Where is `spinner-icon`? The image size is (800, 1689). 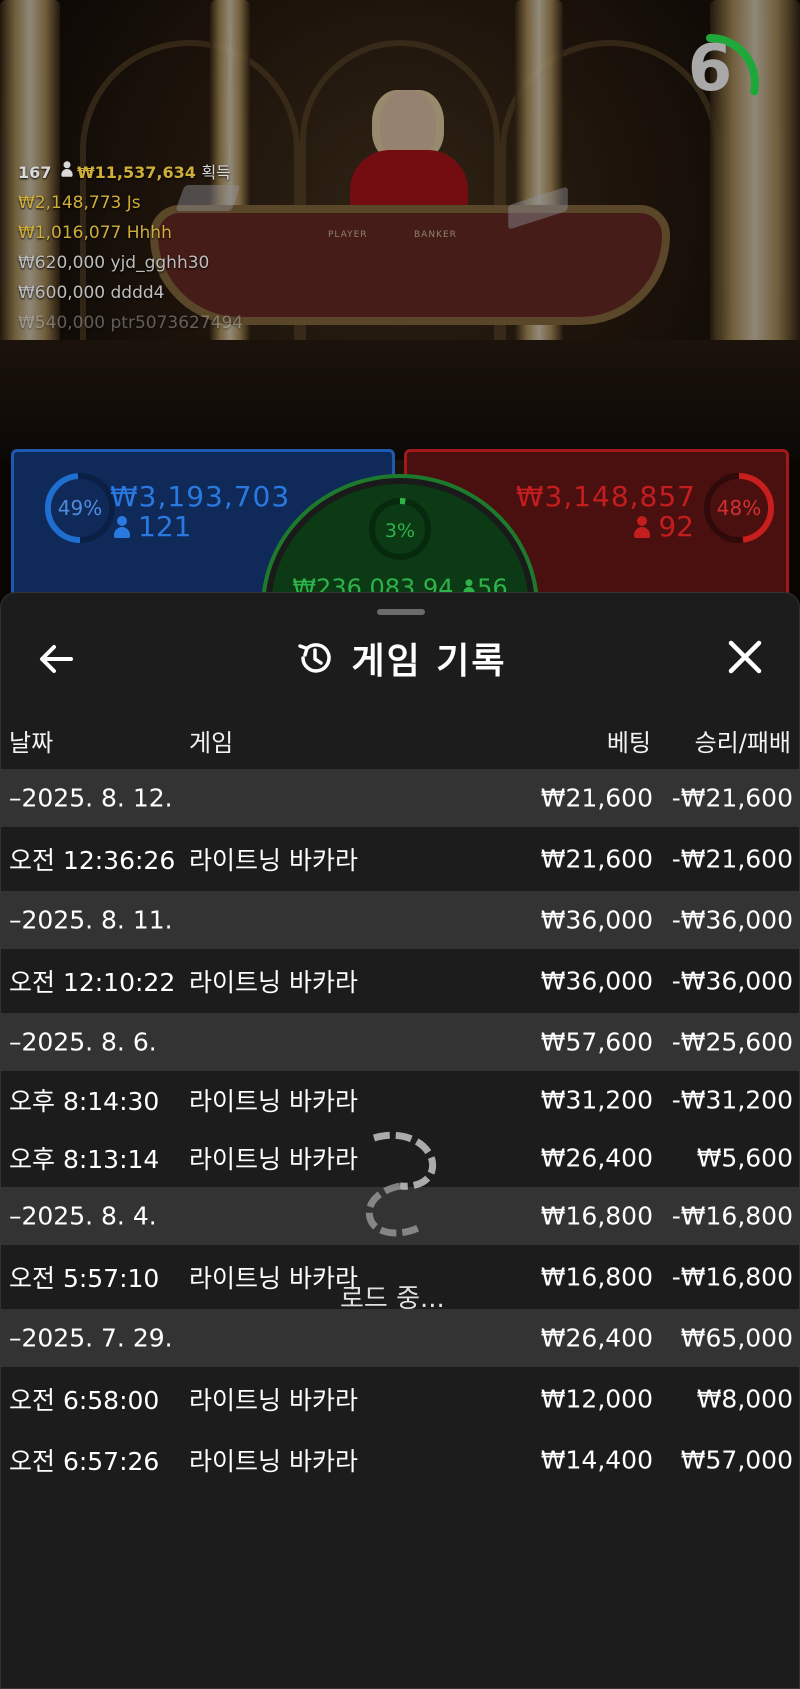 spinner-icon is located at coordinates (401, 1184).